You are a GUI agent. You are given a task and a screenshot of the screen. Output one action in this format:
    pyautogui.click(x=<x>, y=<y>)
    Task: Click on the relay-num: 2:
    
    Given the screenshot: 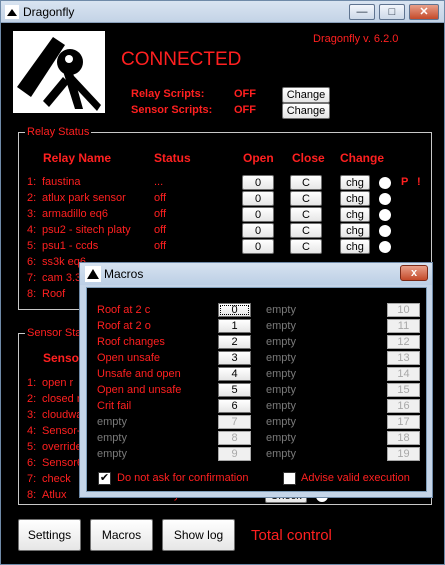 What is the action you would take?
    pyautogui.click(x=32, y=198)
    